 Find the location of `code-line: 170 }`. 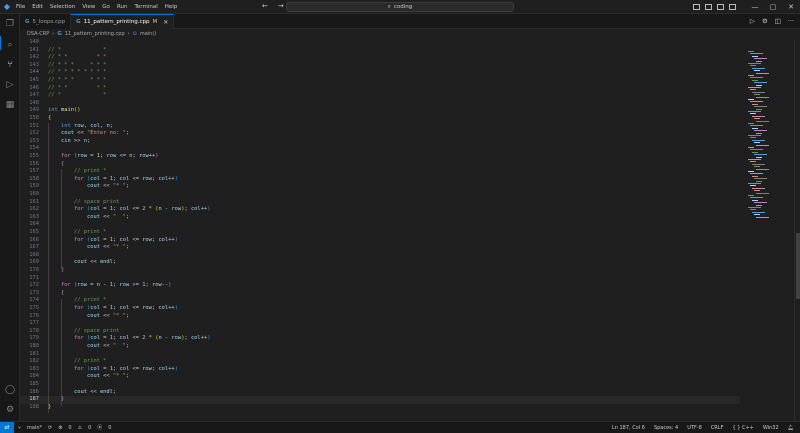

code-line: 170 } is located at coordinates (380, 271).